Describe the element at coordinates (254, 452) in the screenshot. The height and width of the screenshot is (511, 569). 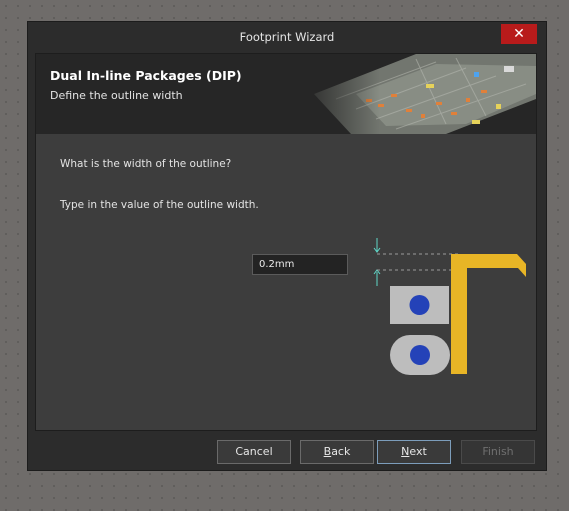
I see `cancel-button: Cancel` at that location.